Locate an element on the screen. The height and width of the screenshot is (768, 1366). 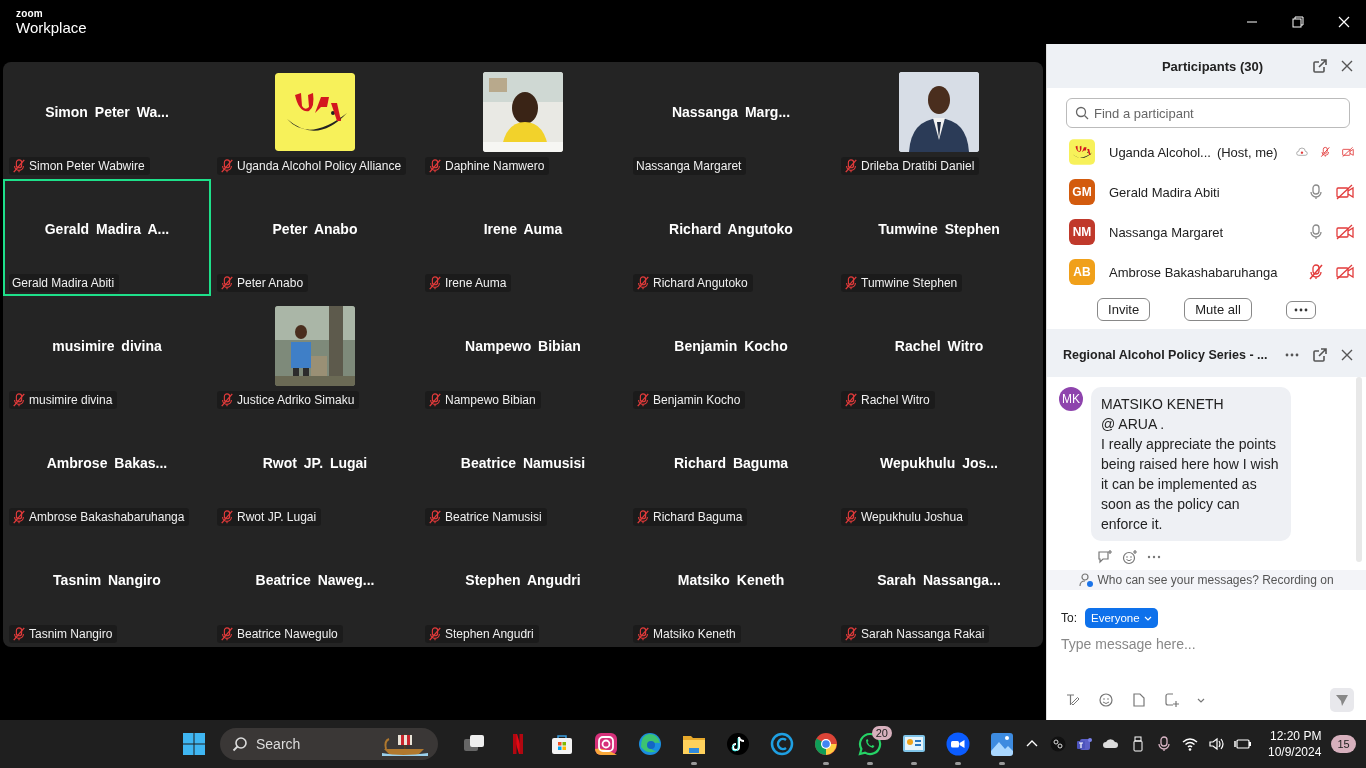
file-icon is located at coordinates (1139, 700).